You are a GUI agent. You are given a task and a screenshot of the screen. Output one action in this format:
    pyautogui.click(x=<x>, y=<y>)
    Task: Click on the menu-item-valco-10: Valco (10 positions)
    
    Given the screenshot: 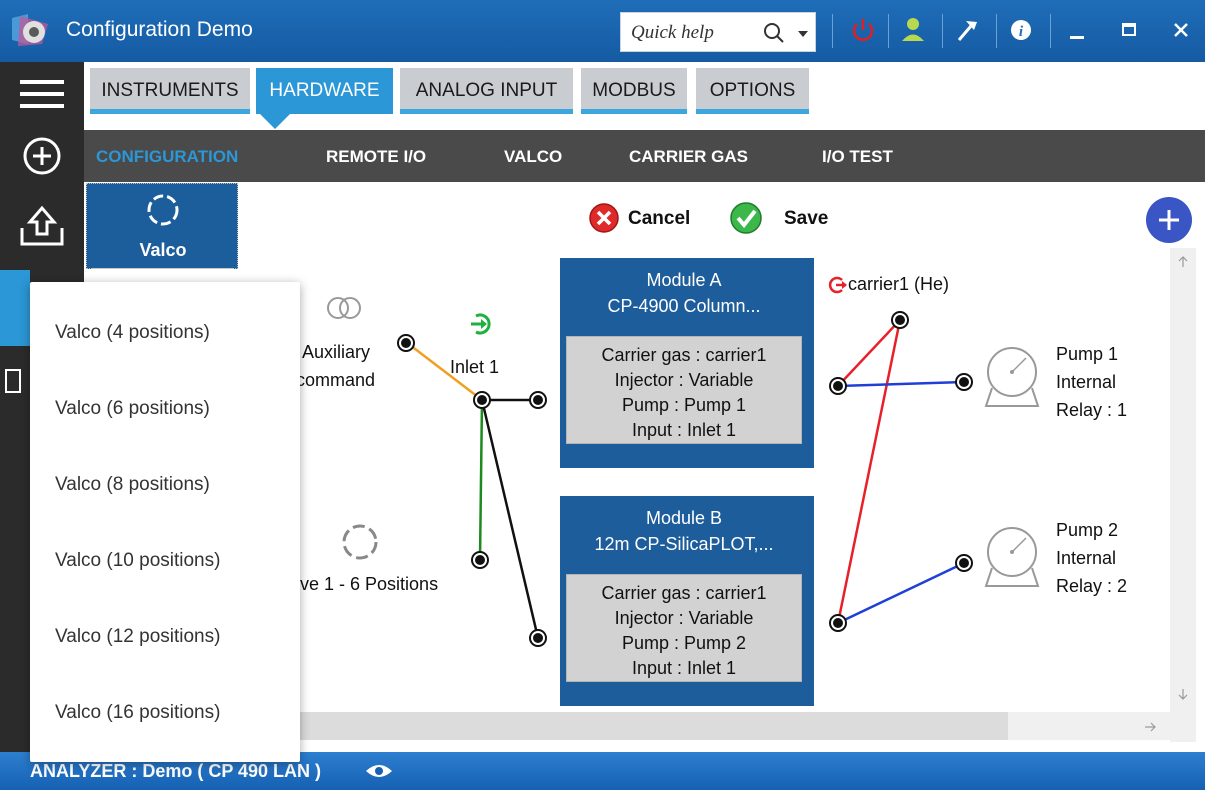 What is the action you would take?
    pyautogui.click(x=165, y=561)
    